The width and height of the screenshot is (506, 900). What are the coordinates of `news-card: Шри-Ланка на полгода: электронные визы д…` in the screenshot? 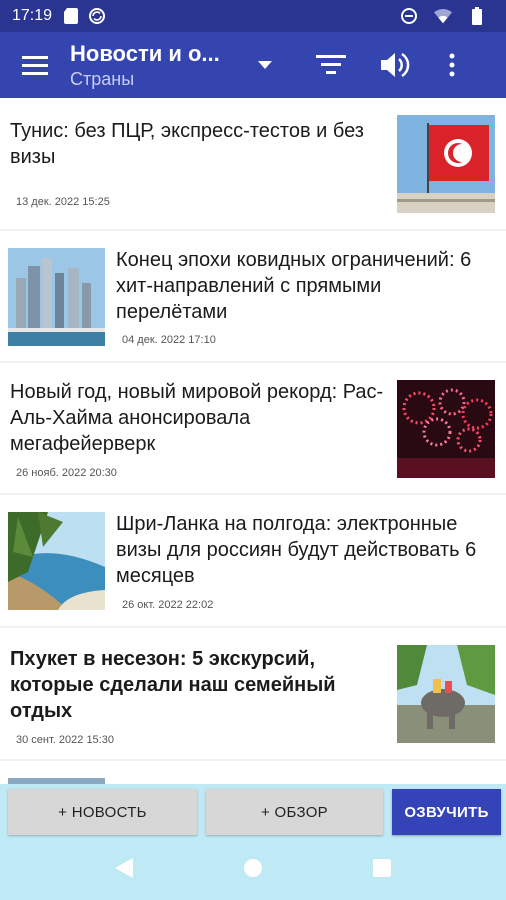 It's located at (253, 560).